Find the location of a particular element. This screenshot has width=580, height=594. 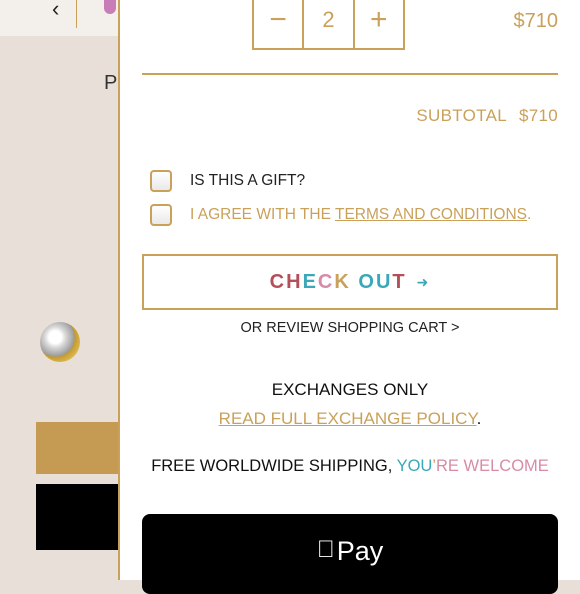

item-price: $710 is located at coordinates (536, 21).